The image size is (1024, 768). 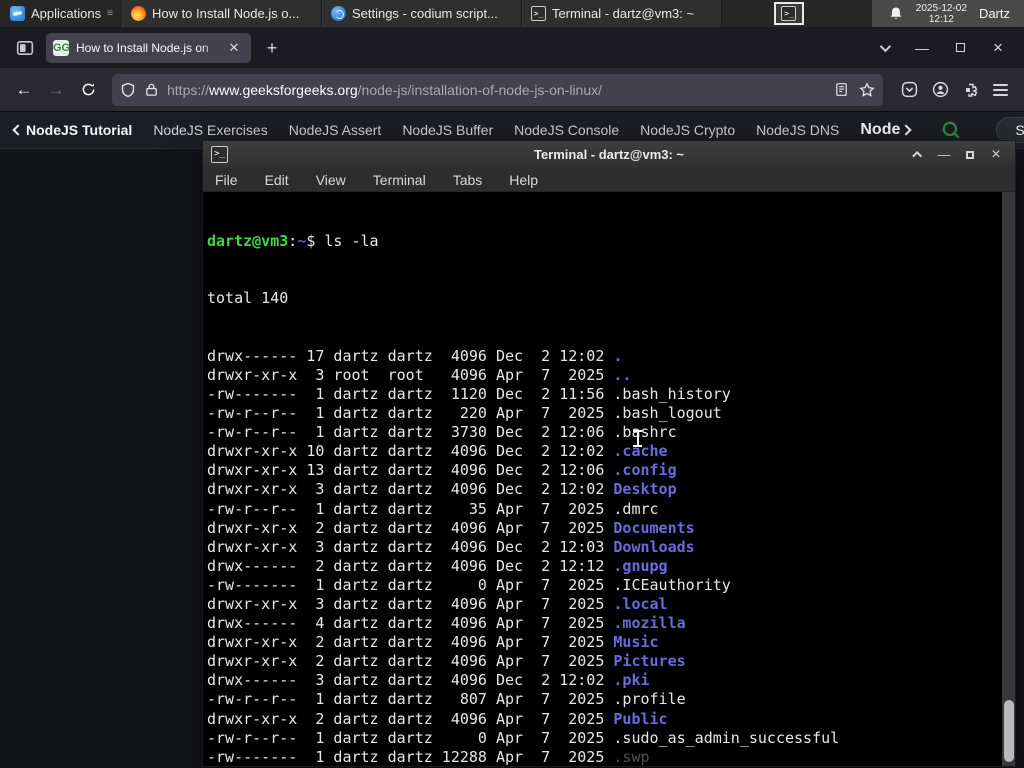 What do you see at coordinates (1008, 731) in the screenshot?
I see `terminal-scrollbar-thumb` at bounding box center [1008, 731].